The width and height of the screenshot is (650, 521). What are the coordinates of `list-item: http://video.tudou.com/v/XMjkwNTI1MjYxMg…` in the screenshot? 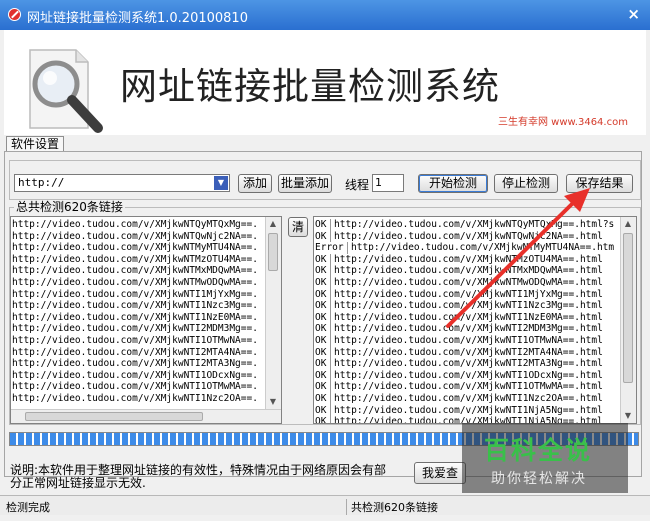 It's located at (135, 295).